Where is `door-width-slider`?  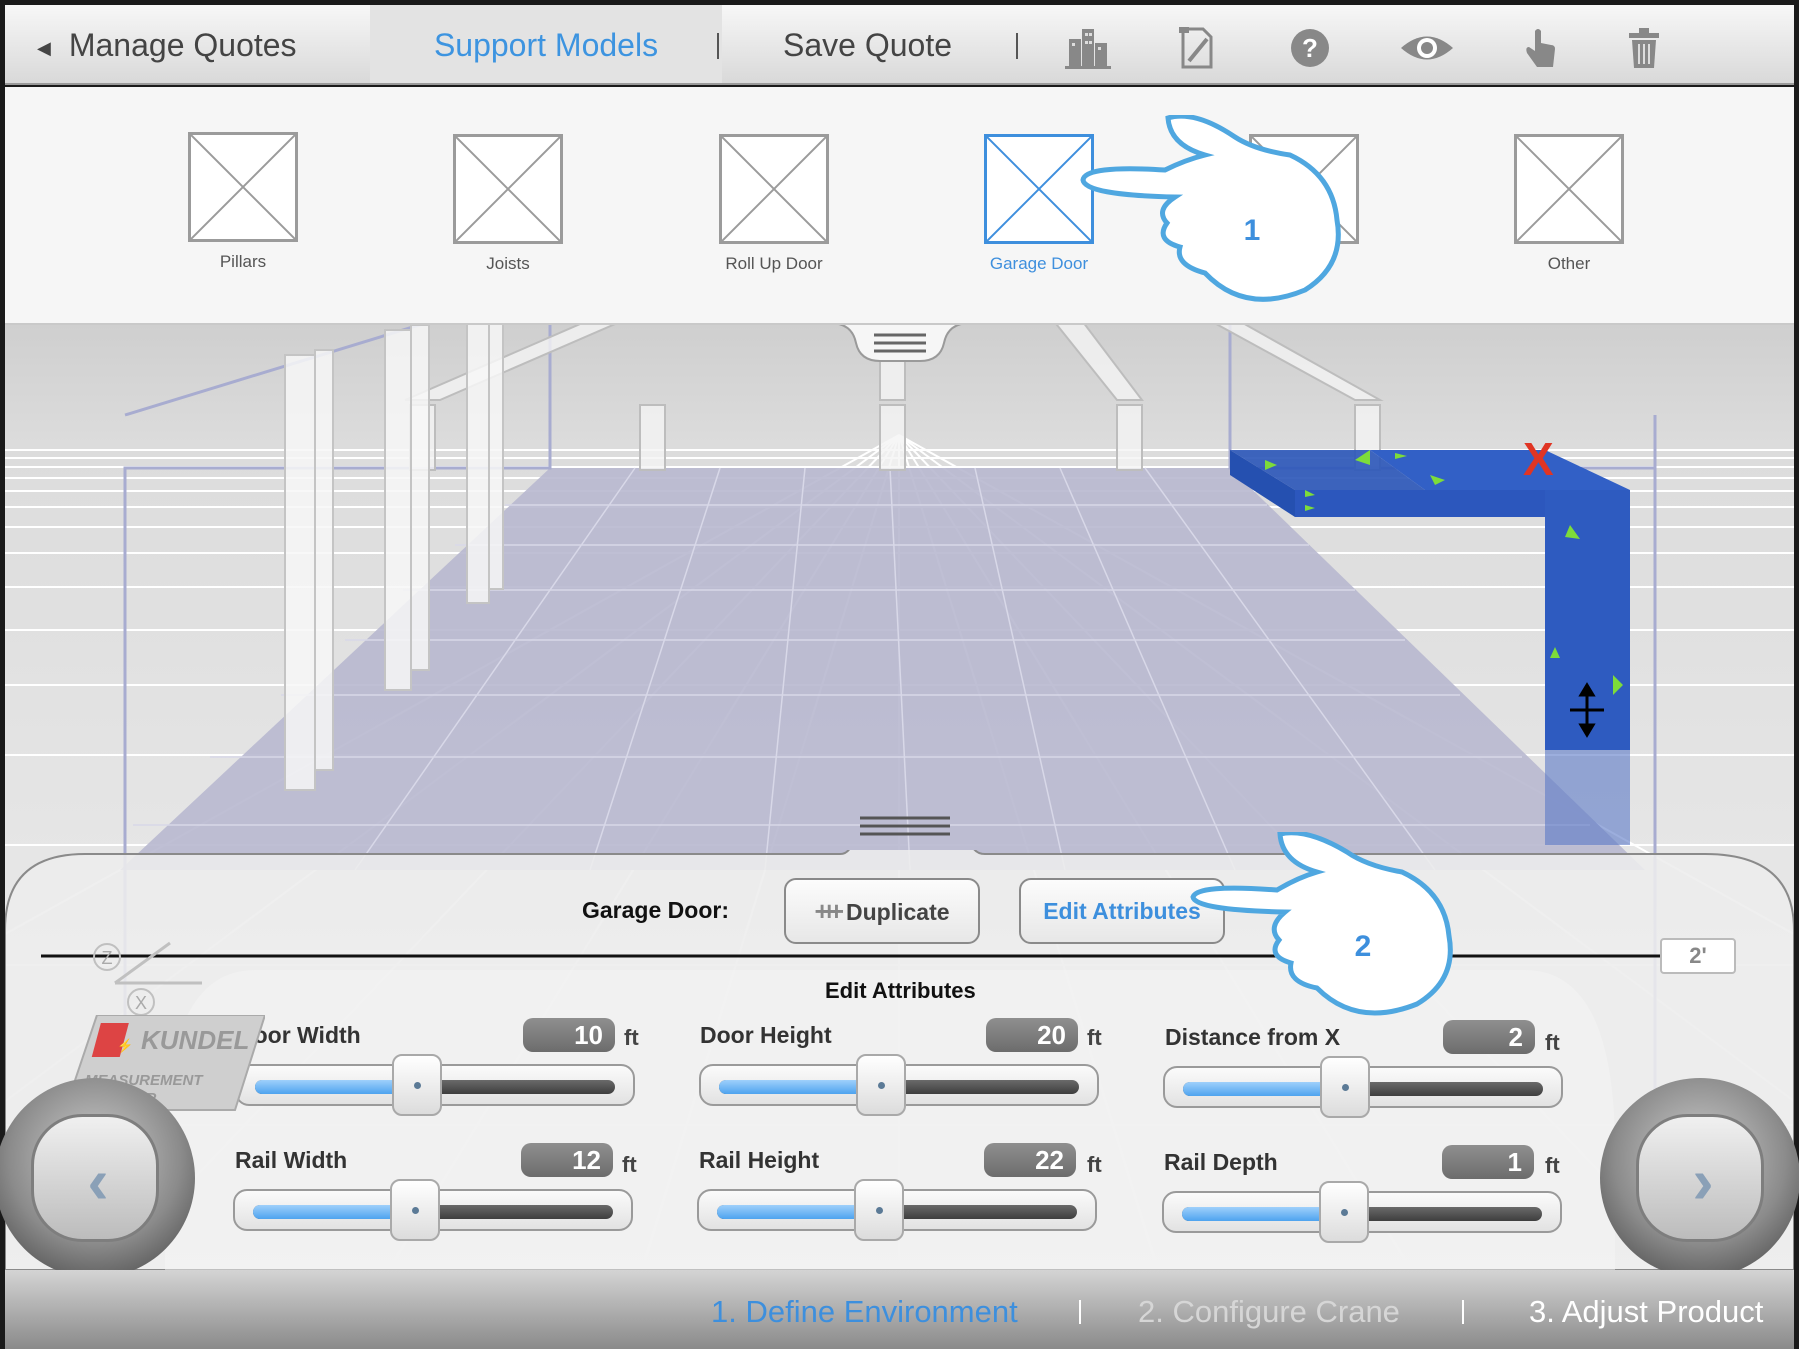
door-width-slider is located at coordinates (435, 1085).